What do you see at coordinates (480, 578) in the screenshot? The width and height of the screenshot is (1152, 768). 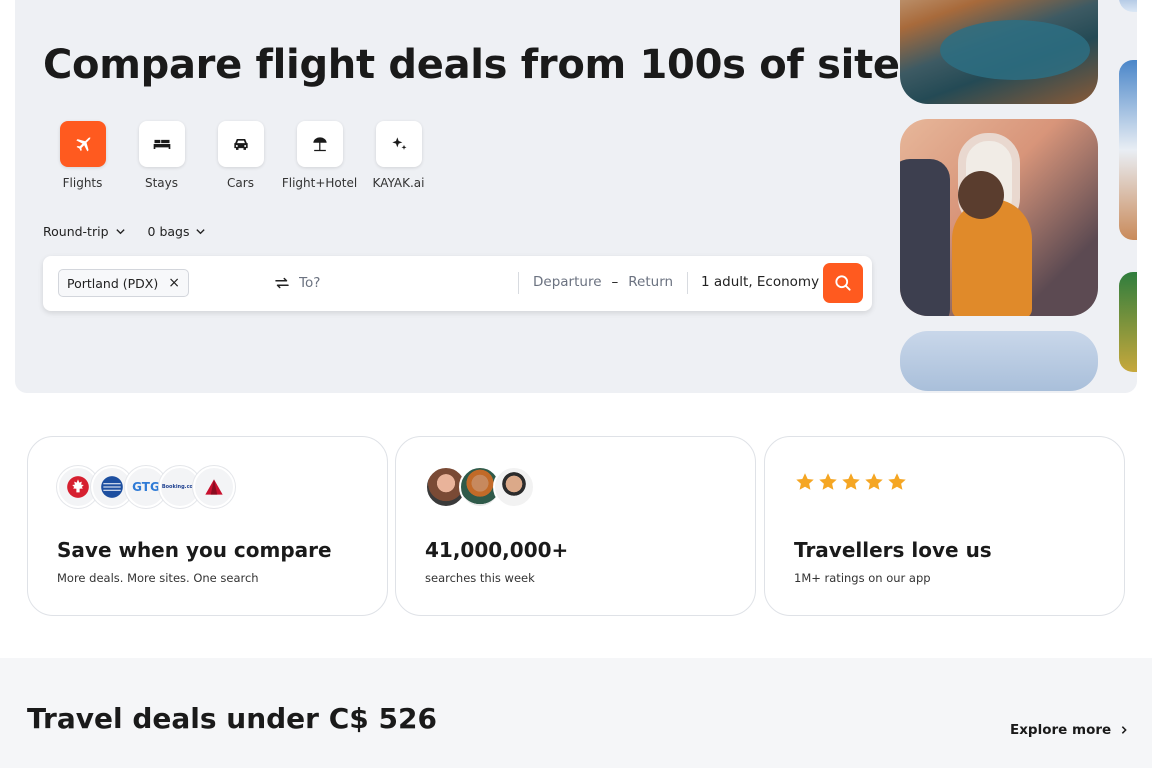 I see `card-subtitle: searches this week` at bounding box center [480, 578].